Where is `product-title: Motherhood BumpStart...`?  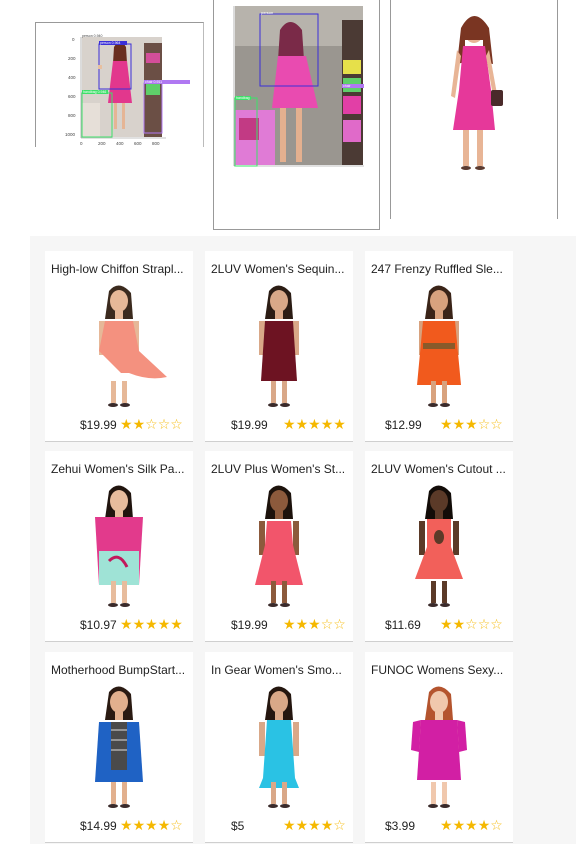
product-title: Motherhood BumpStart... is located at coordinates (120, 670).